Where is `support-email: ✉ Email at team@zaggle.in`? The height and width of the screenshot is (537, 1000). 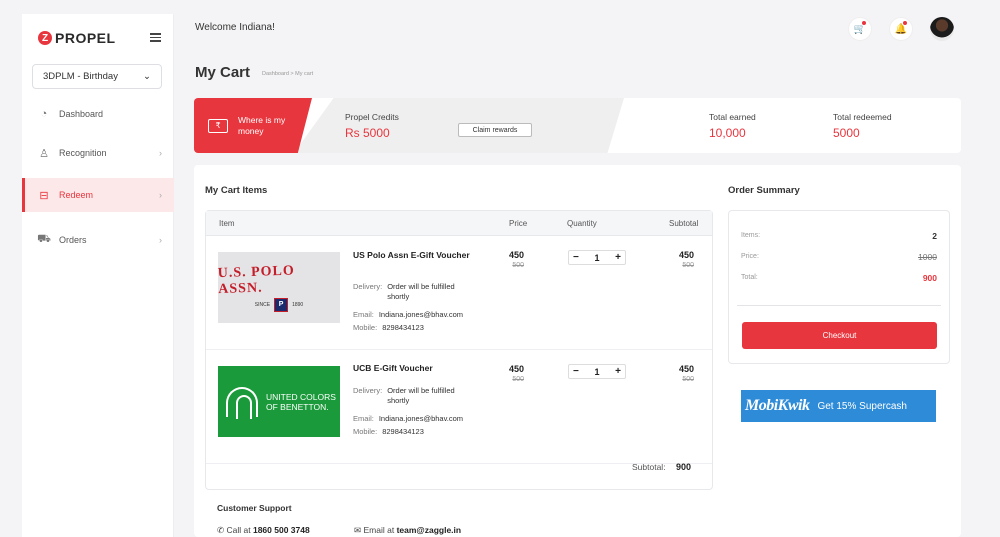 support-email: ✉ Email at team@zaggle.in is located at coordinates (407, 530).